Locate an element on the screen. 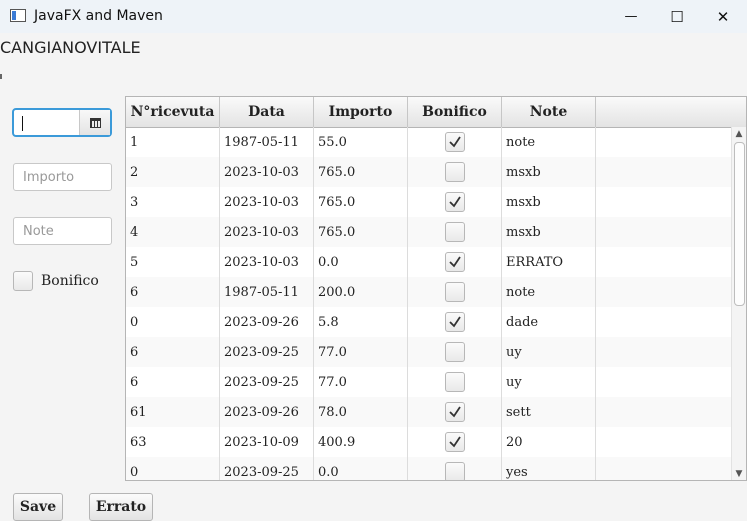 The width and height of the screenshot is (747, 521). save-button: Save is located at coordinates (38, 507).